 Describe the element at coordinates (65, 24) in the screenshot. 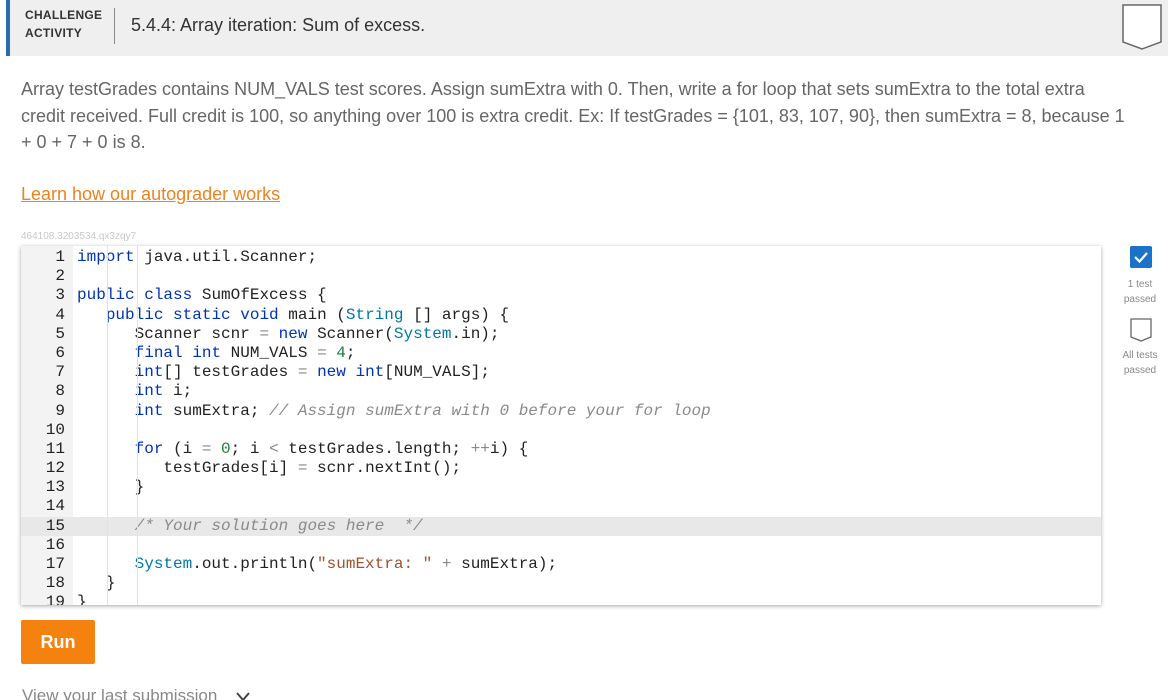

I see `challenge-activity-label: CHALLENGE ACTIVITY` at that location.